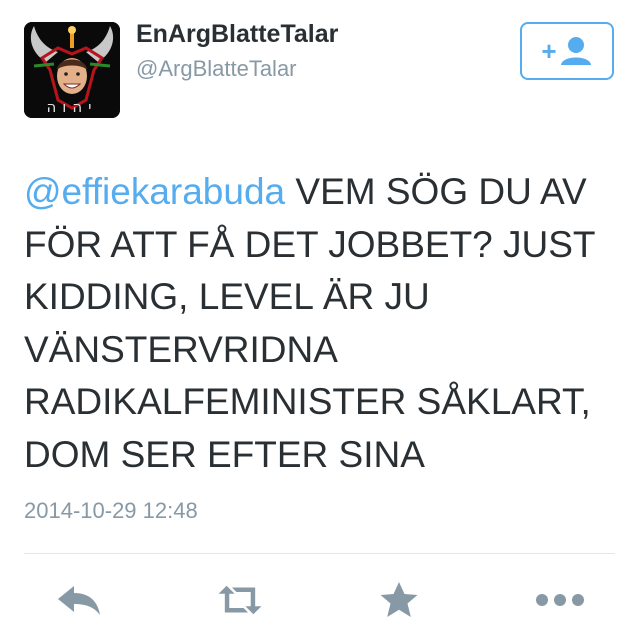 The width and height of the screenshot is (639, 639). What do you see at coordinates (549, 51) in the screenshot?
I see `follow-plus-symbol: +` at bounding box center [549, 51].